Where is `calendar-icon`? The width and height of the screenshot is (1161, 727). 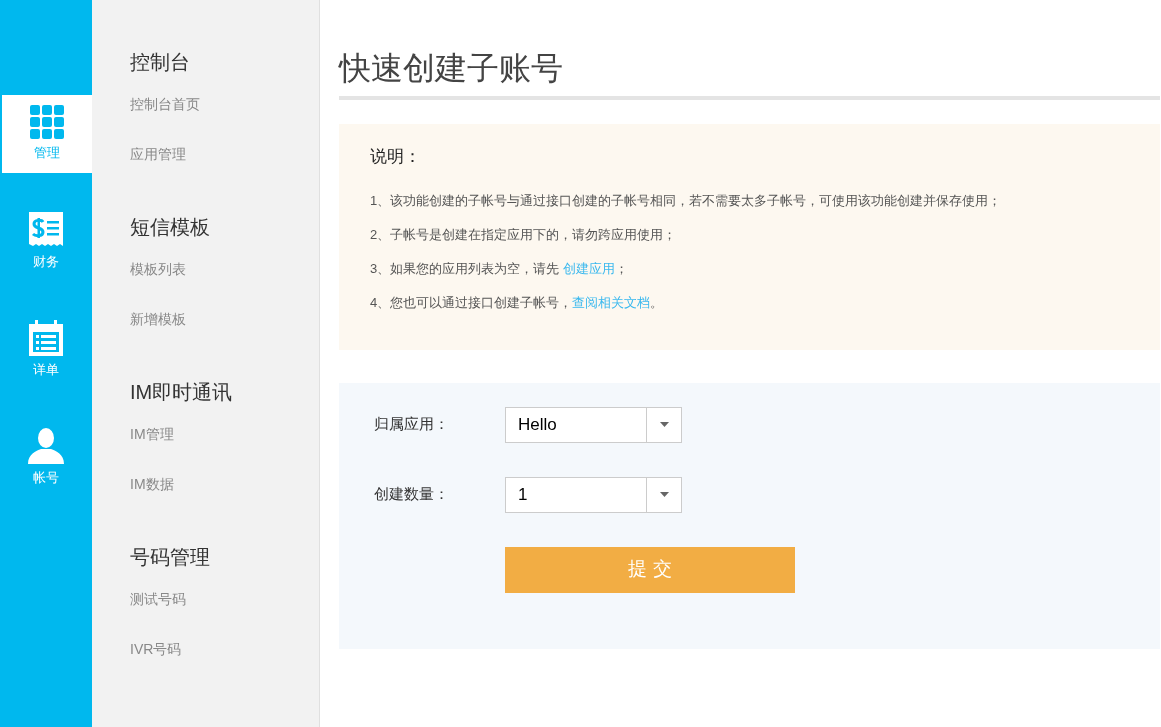 calendar-icon is located at coordinates (46, 338).